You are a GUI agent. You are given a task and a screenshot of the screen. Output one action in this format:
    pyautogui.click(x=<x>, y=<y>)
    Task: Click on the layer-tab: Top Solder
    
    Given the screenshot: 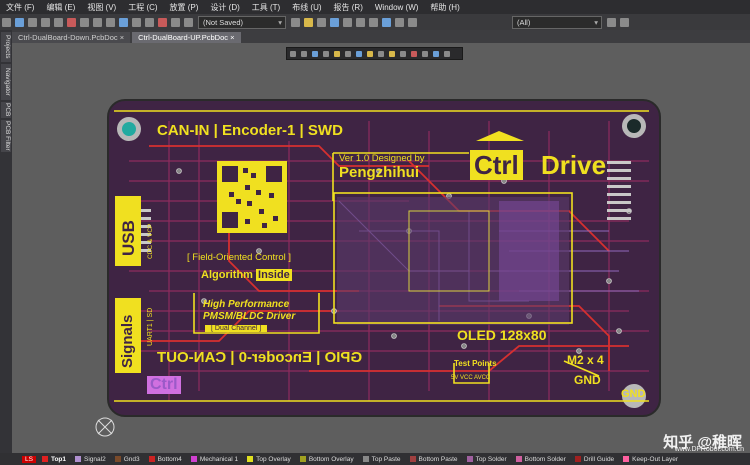 What is the action you would take?
    pyautogui.click(x=486, y=459)
    